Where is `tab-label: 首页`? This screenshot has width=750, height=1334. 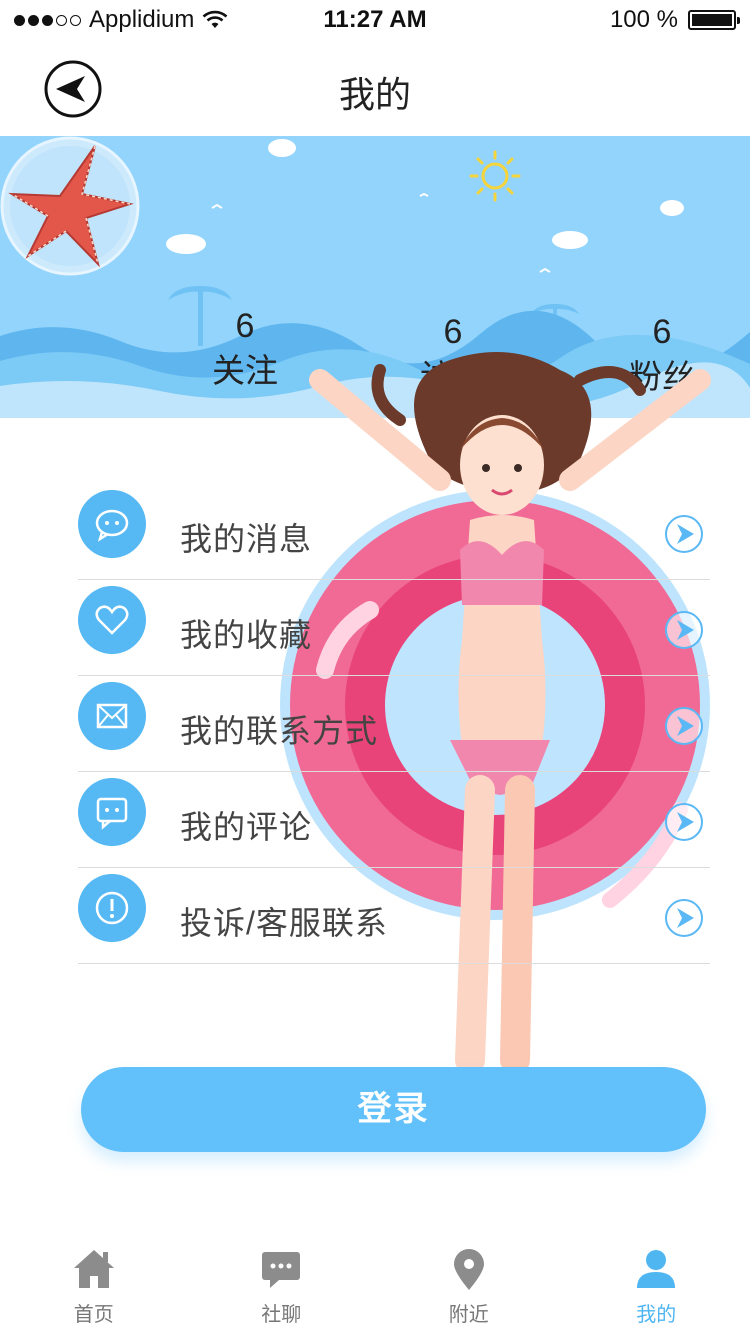 tab-label: 首页 is located at coordinates (93, 1315).